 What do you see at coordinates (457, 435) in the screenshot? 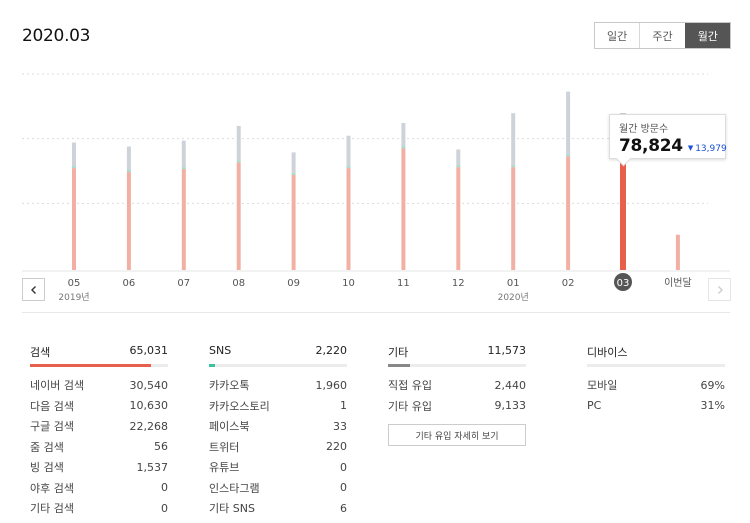
I see `other-inflow-detail-button: 기타 유입 자세히 보기` at bounding box center [457, 435].